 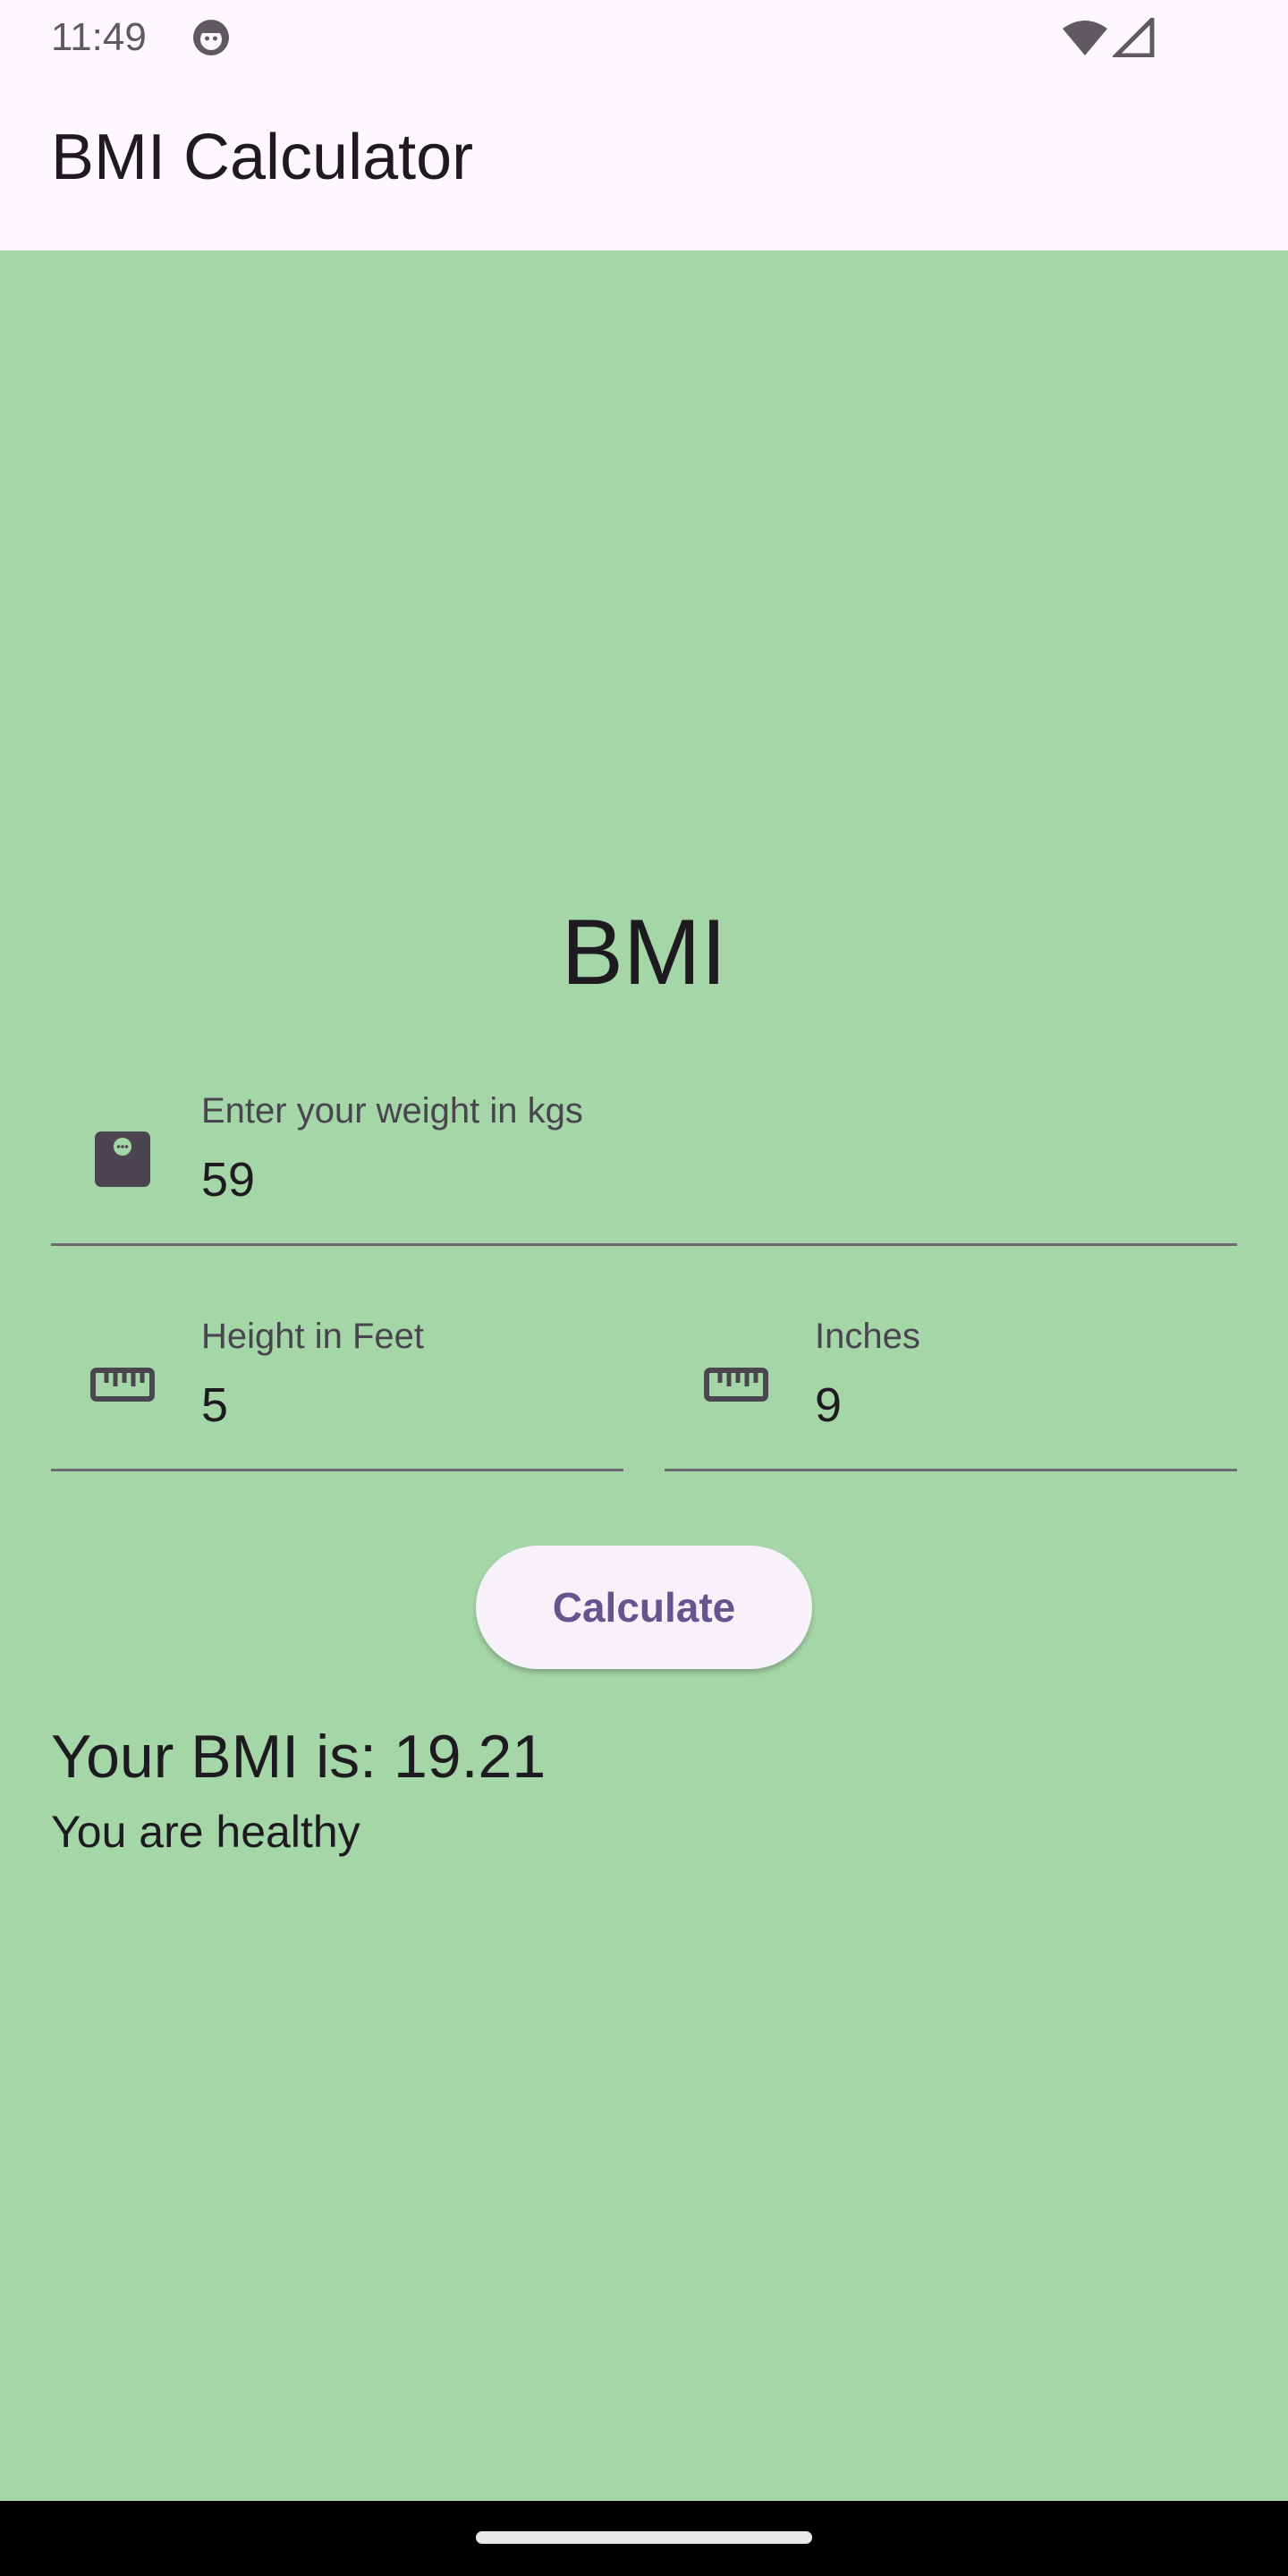 What do you see at coordinates (644, 37) in the screenshot?
I see `status-bar: 11:49` at bounding box center [644, 37].